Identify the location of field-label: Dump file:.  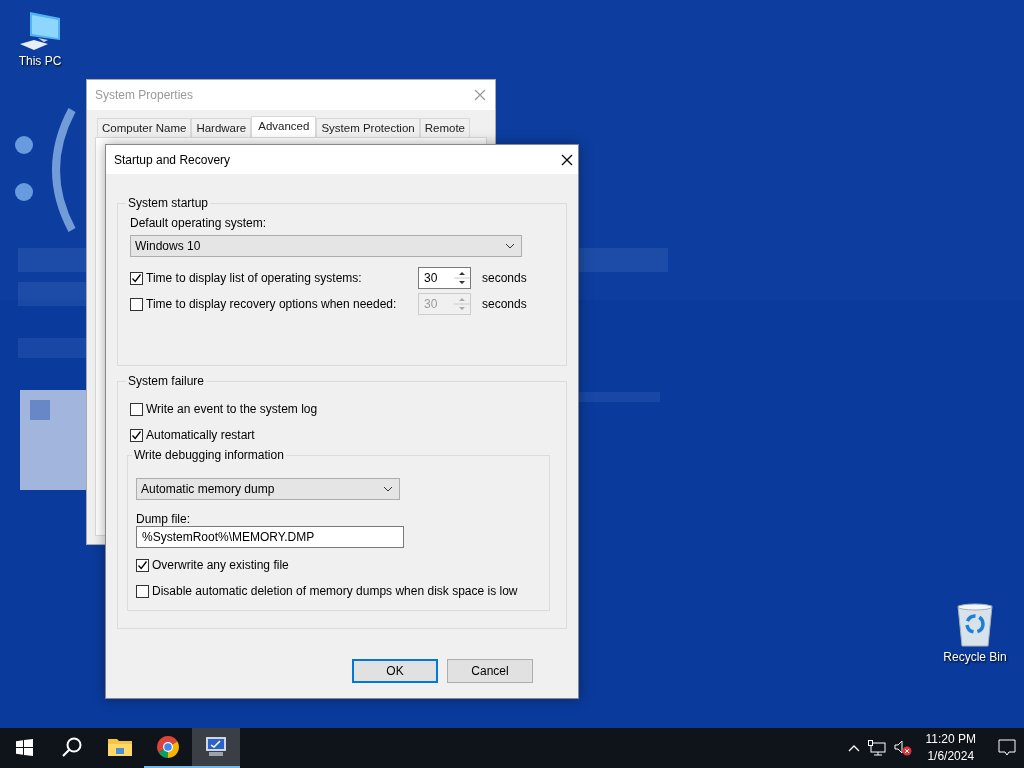
(164, 519).